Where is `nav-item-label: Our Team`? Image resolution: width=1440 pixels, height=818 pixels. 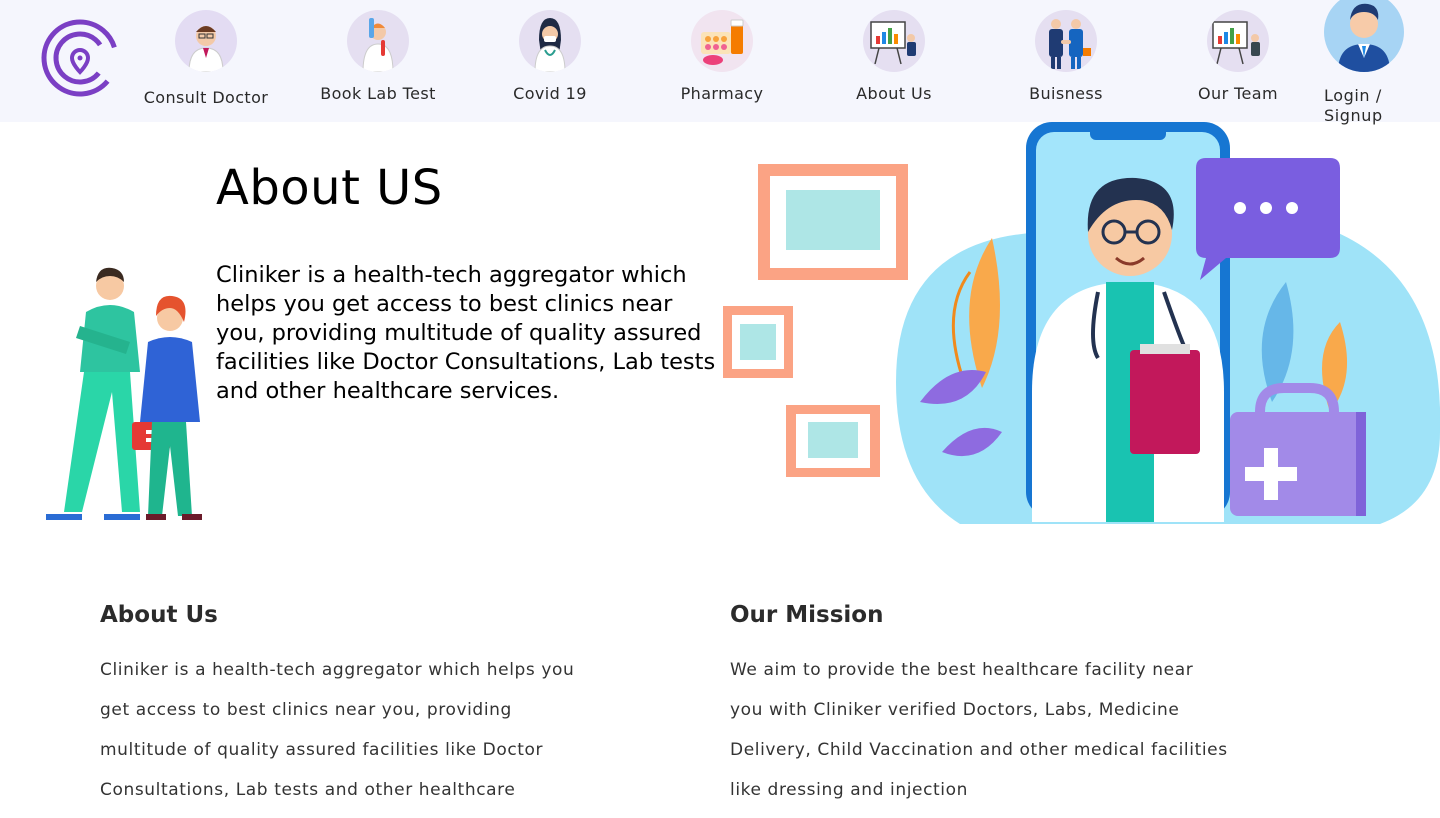 nav-item-label: Our Team is located at coordinates (1238, 93).